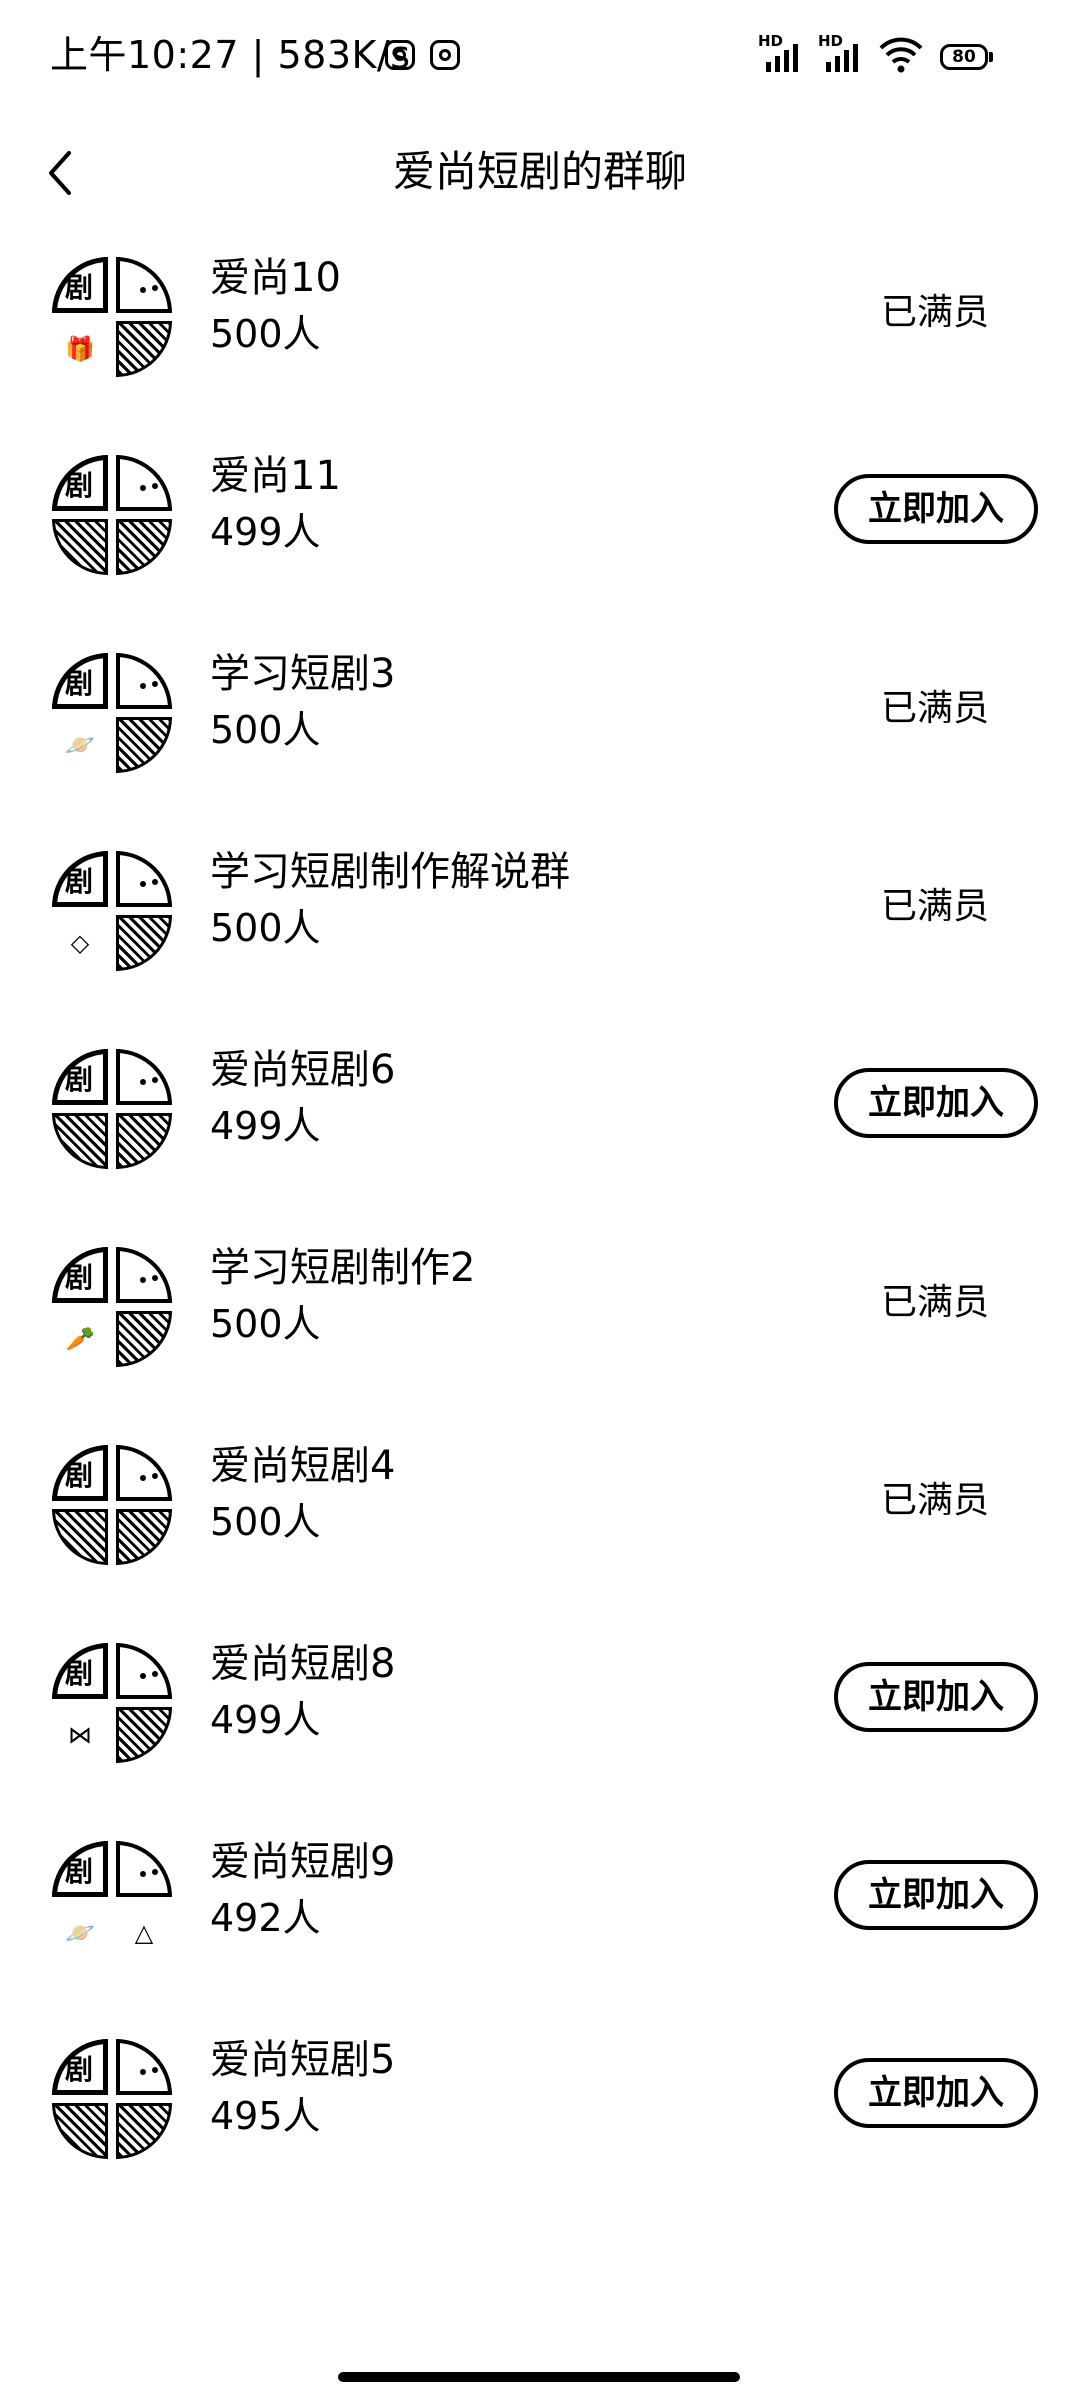 The height and width of the screenshot is (2400, 1080). I want to click on notification-app-icon, so click(400, 55).